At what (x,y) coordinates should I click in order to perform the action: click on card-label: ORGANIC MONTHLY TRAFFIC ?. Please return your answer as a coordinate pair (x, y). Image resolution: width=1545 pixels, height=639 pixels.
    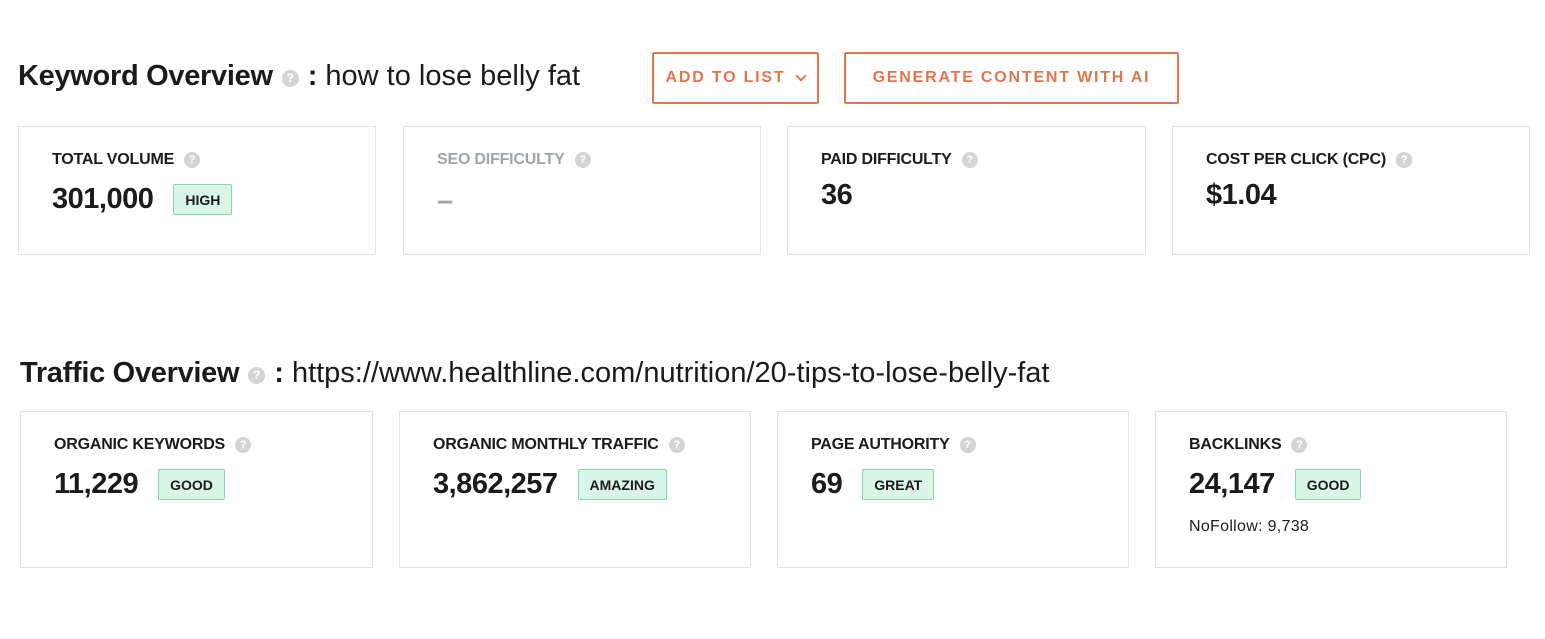
    Looking at the image, I should click on (559, 445).